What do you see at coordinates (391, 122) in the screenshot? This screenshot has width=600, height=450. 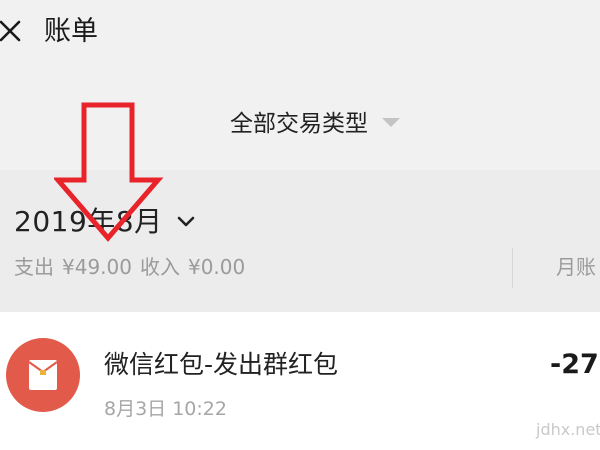 I see `caret-down-icon` at bounding box center [391, 122].